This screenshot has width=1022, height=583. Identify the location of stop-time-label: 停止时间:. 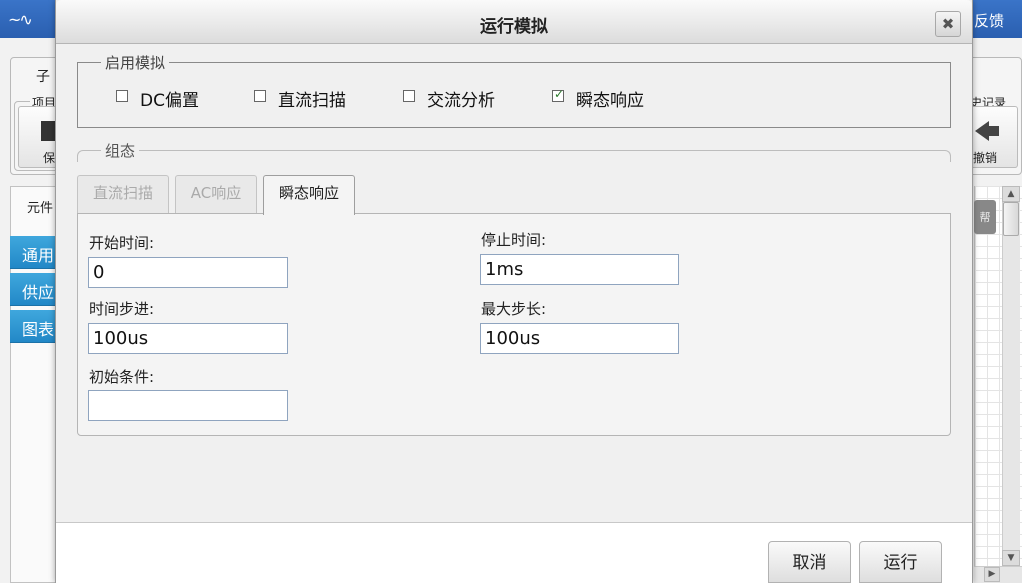
(514, 240).